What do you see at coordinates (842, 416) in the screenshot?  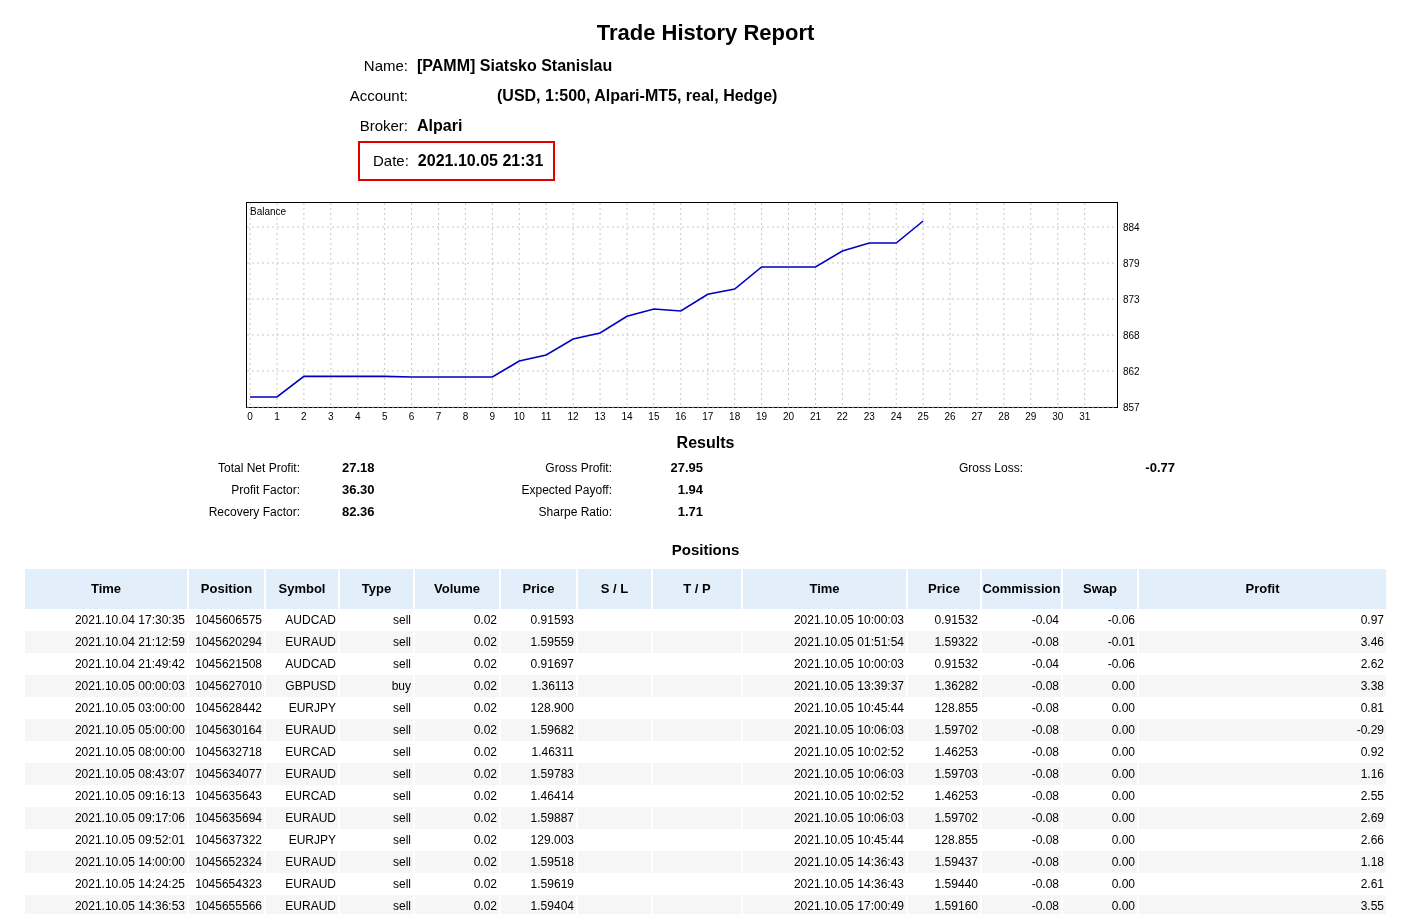 I see `x-axis-label: 22` at bounding box center [842, 416].